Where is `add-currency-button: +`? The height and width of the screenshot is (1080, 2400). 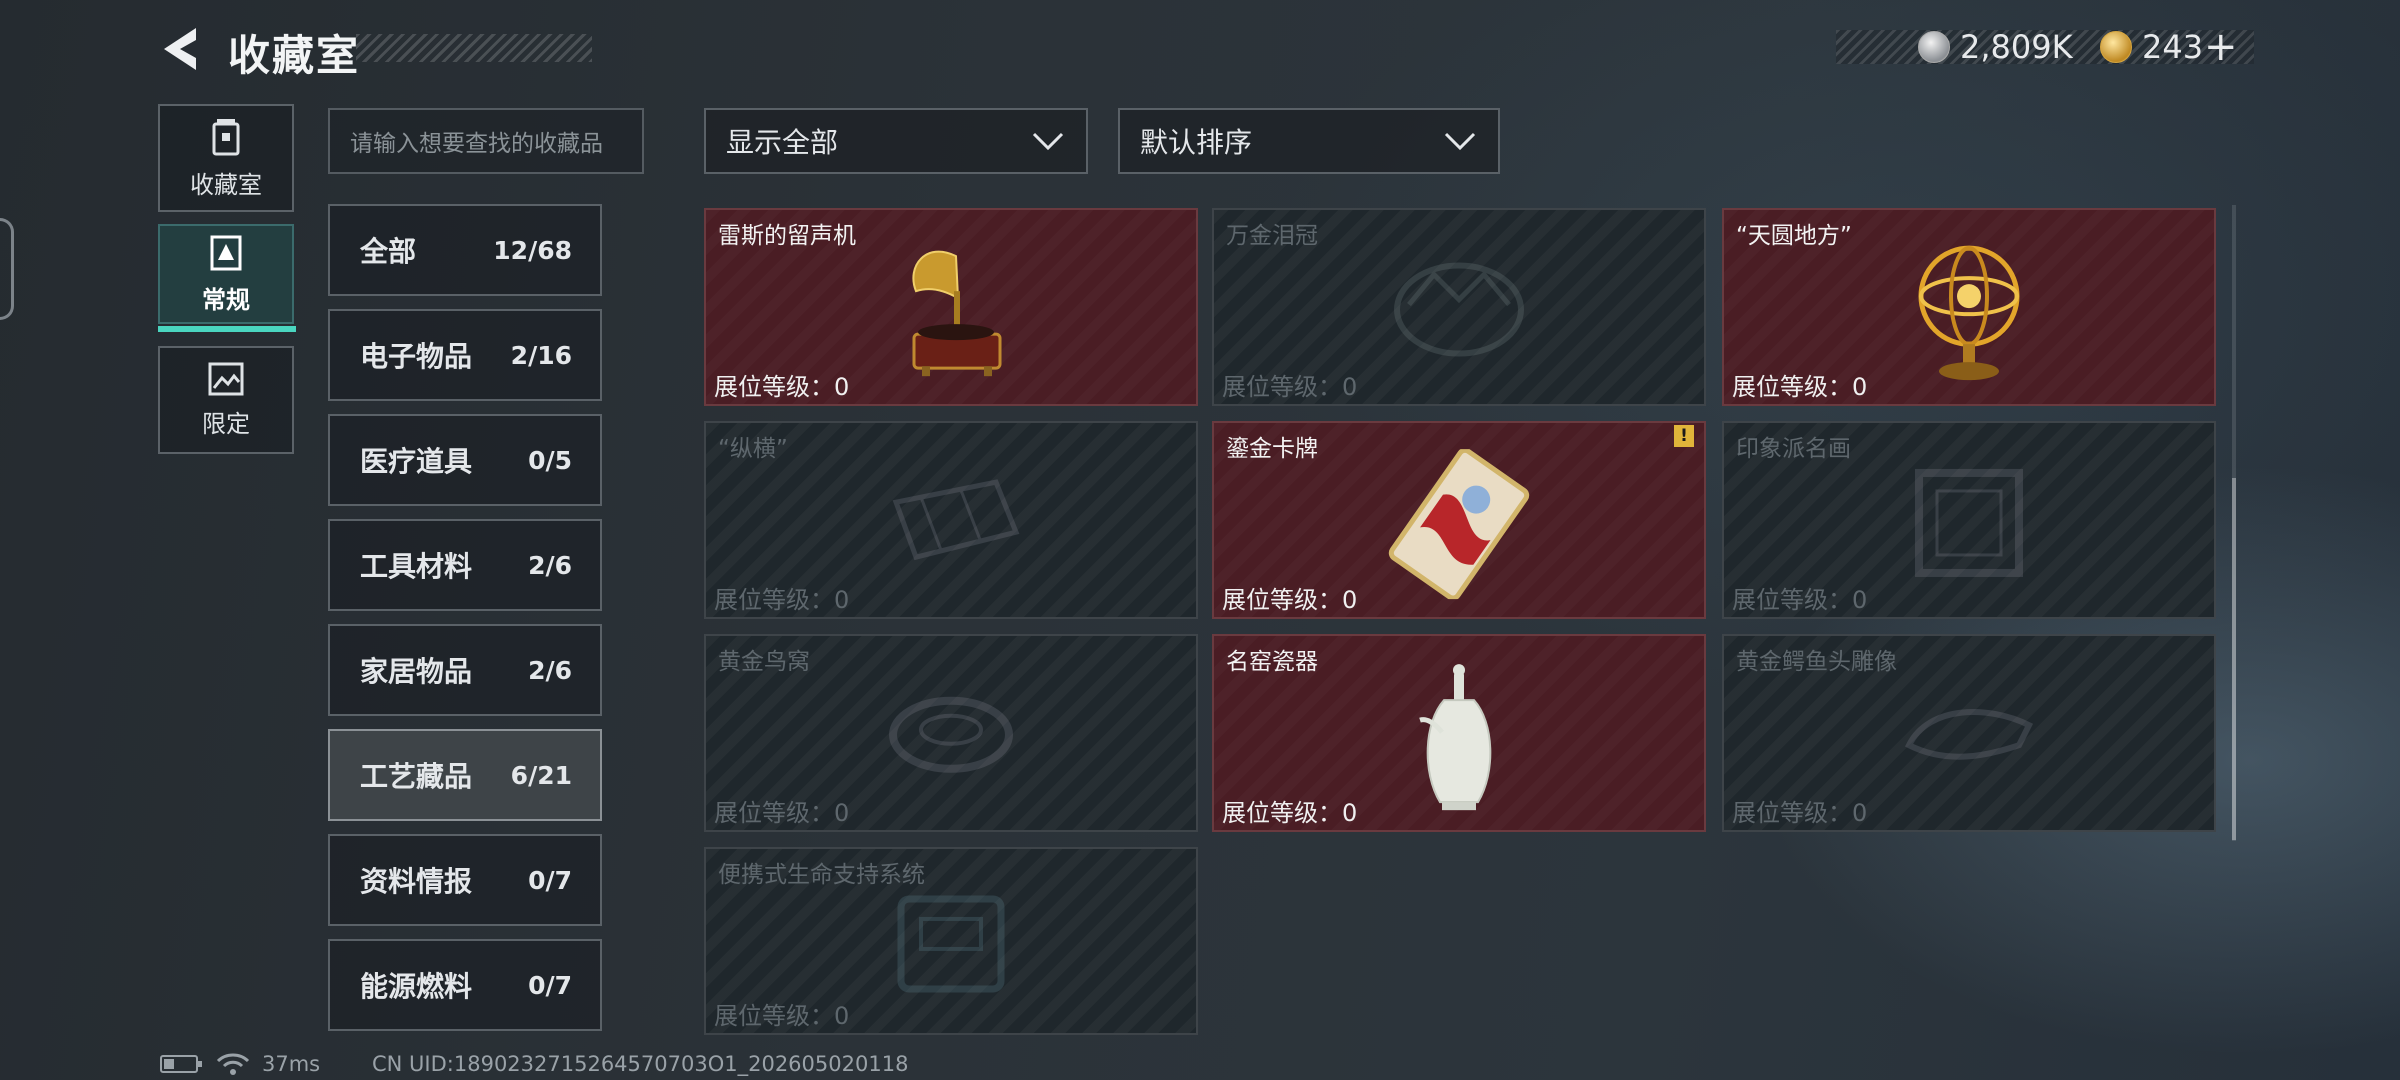
add-currency-button: + is located at coordinates (2221, 47).